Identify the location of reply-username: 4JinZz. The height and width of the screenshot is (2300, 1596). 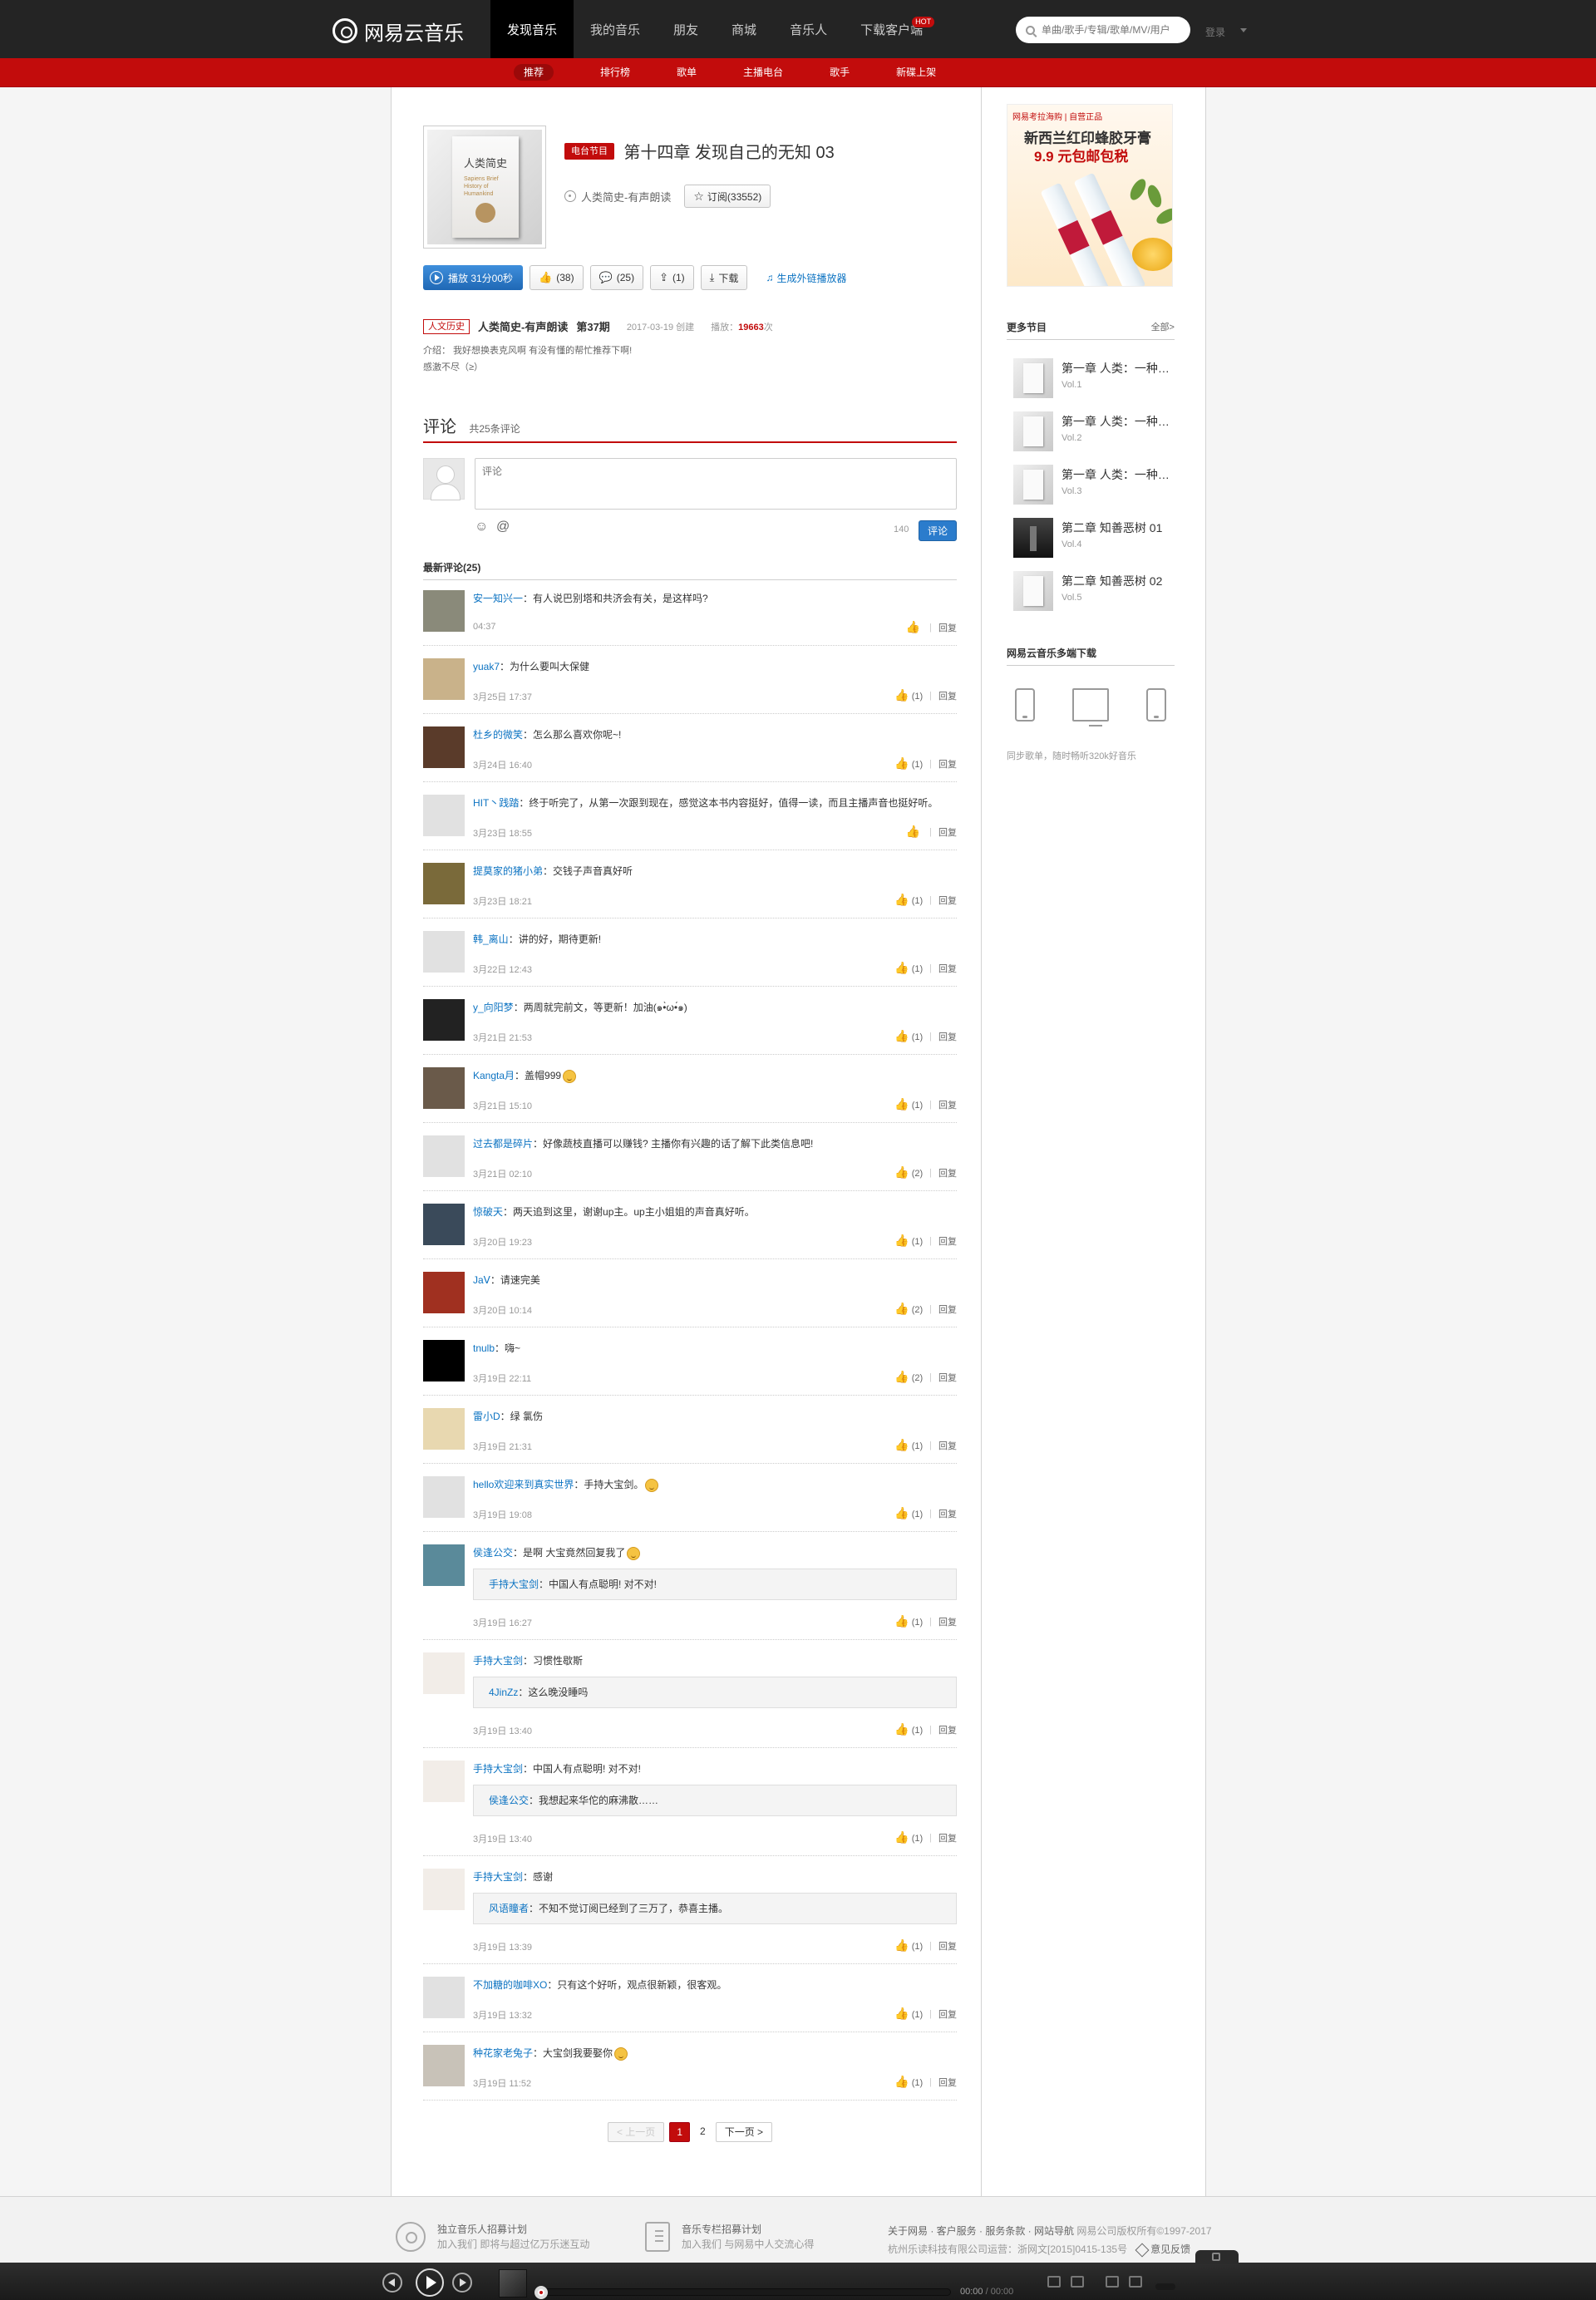
(503, 1692).